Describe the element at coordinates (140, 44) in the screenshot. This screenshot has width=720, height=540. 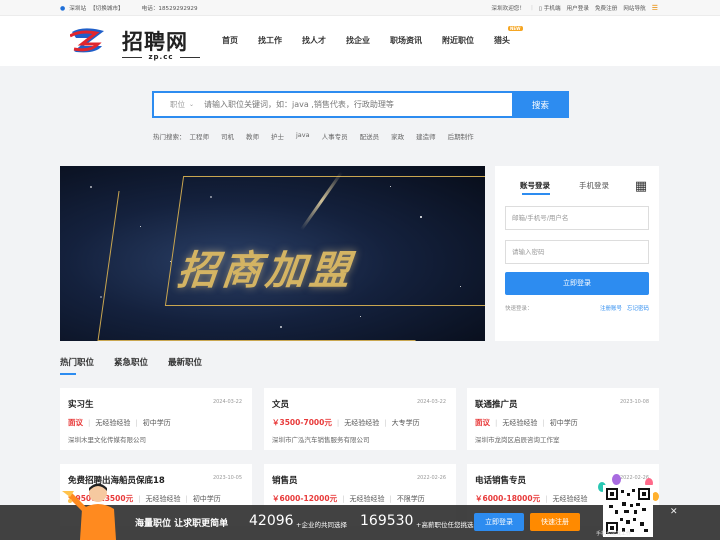
I see `site-logo: 招聘网 zp.cc` at that location.